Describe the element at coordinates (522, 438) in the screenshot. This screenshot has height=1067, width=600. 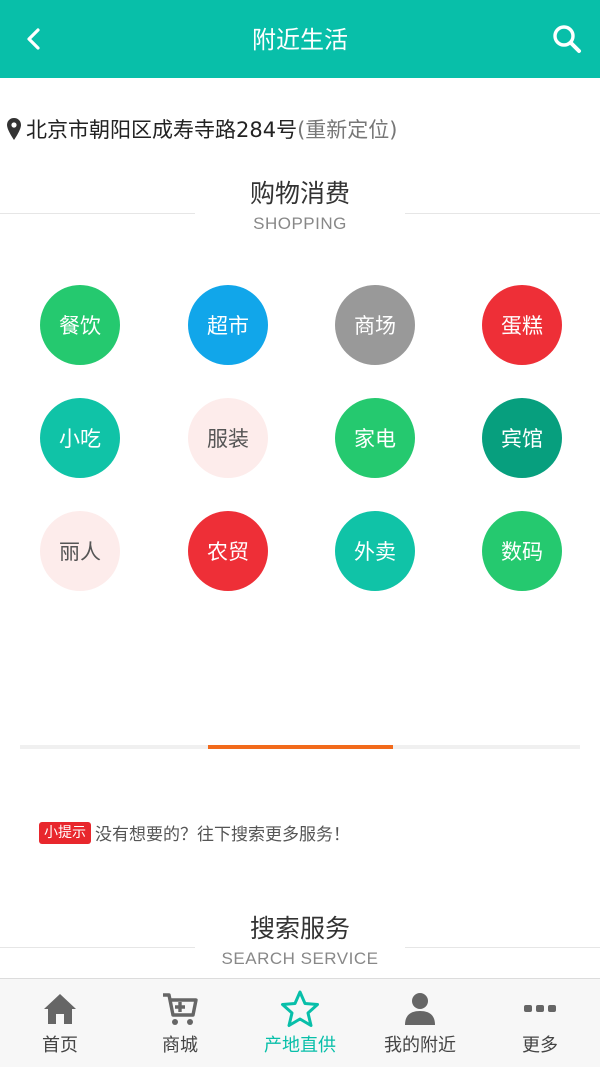
I see `category-hotel: 宾馆` at that location.